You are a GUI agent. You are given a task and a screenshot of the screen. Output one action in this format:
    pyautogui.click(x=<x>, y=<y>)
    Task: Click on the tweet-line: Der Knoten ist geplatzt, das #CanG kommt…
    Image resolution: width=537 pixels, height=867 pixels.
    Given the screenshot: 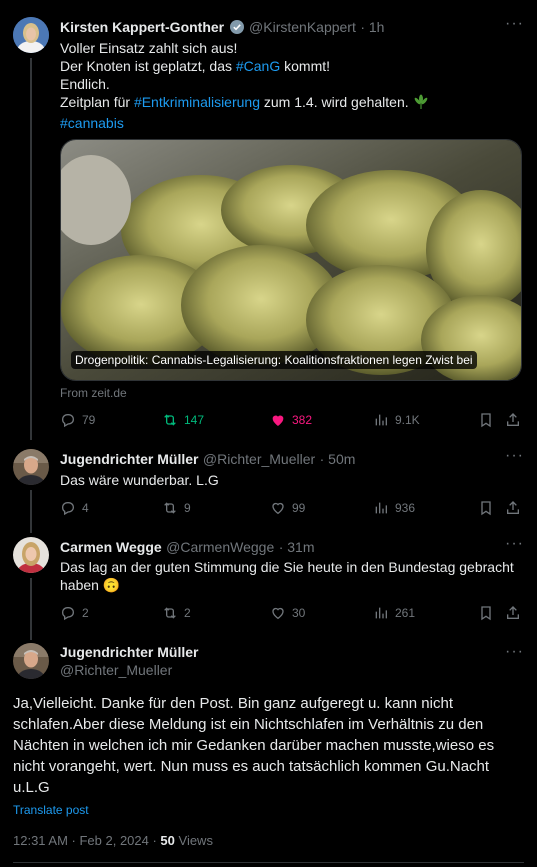 What is the action you would take?
    pyautogui.click(x=290, y=66)
    